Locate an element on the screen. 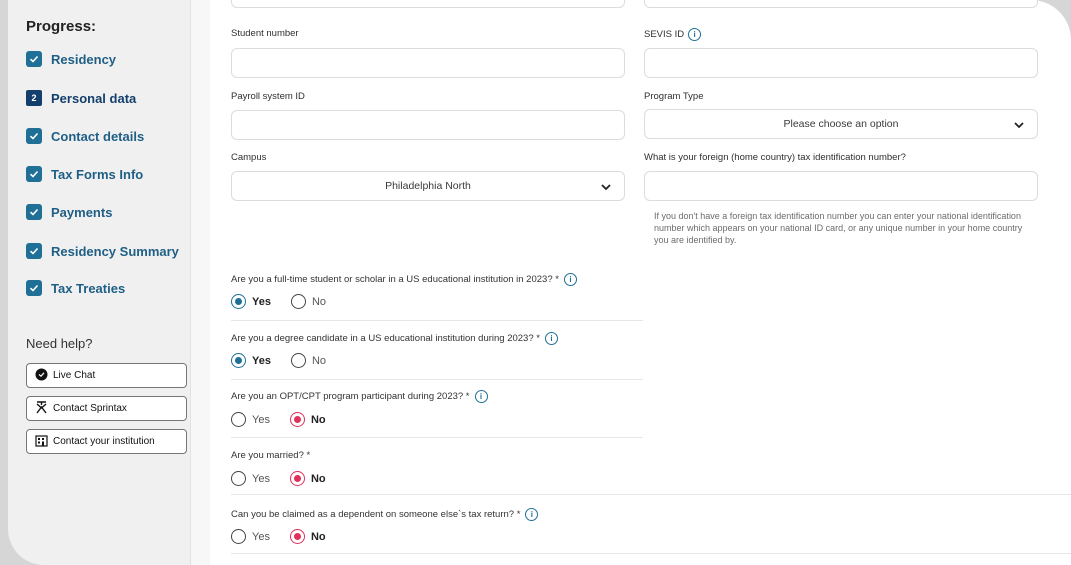  program-type-select: Please choose an option is located at coordinates (841, 124).